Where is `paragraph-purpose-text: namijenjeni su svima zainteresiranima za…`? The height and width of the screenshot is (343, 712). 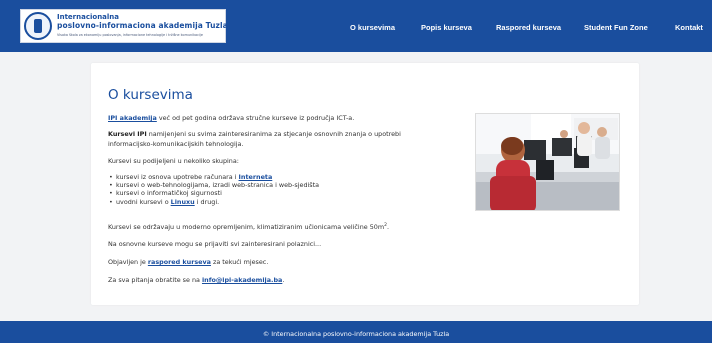 paragraph-purpose-text: namijenjeni su svima zainteresiranima za… is located at coordinates (273, 134).